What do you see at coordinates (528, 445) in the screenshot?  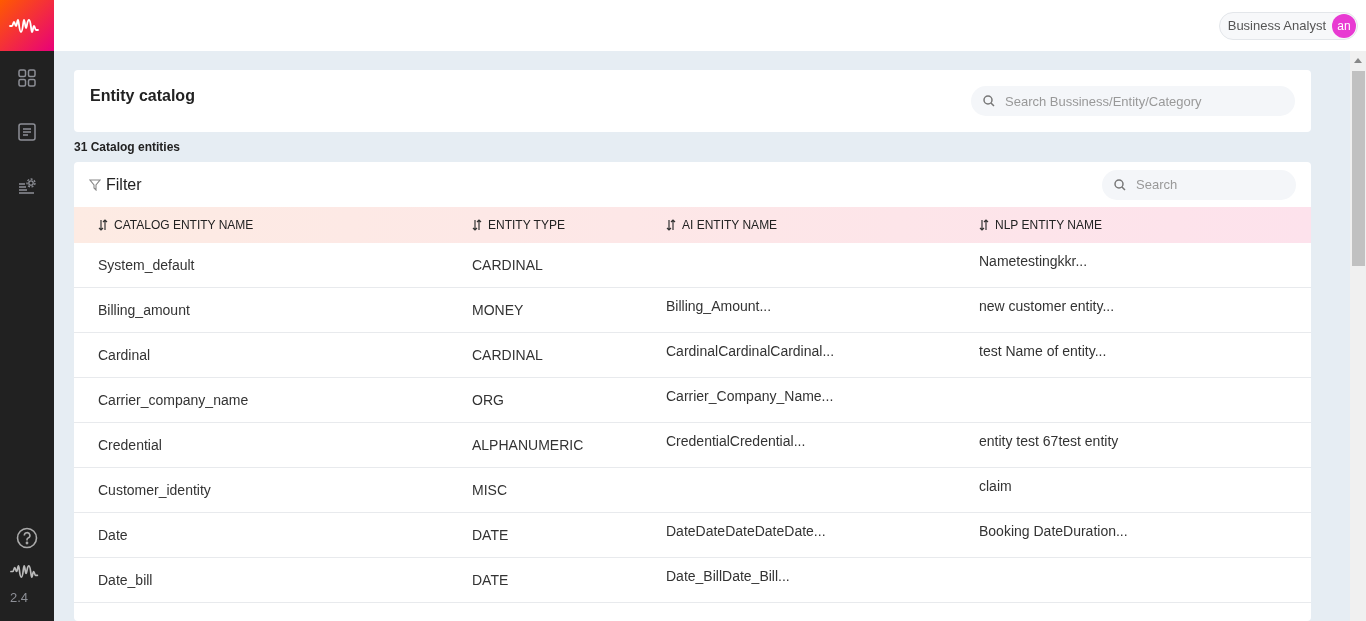 I see `table-cell: ALPHANUMERIC` at bounding box center [528, 445].